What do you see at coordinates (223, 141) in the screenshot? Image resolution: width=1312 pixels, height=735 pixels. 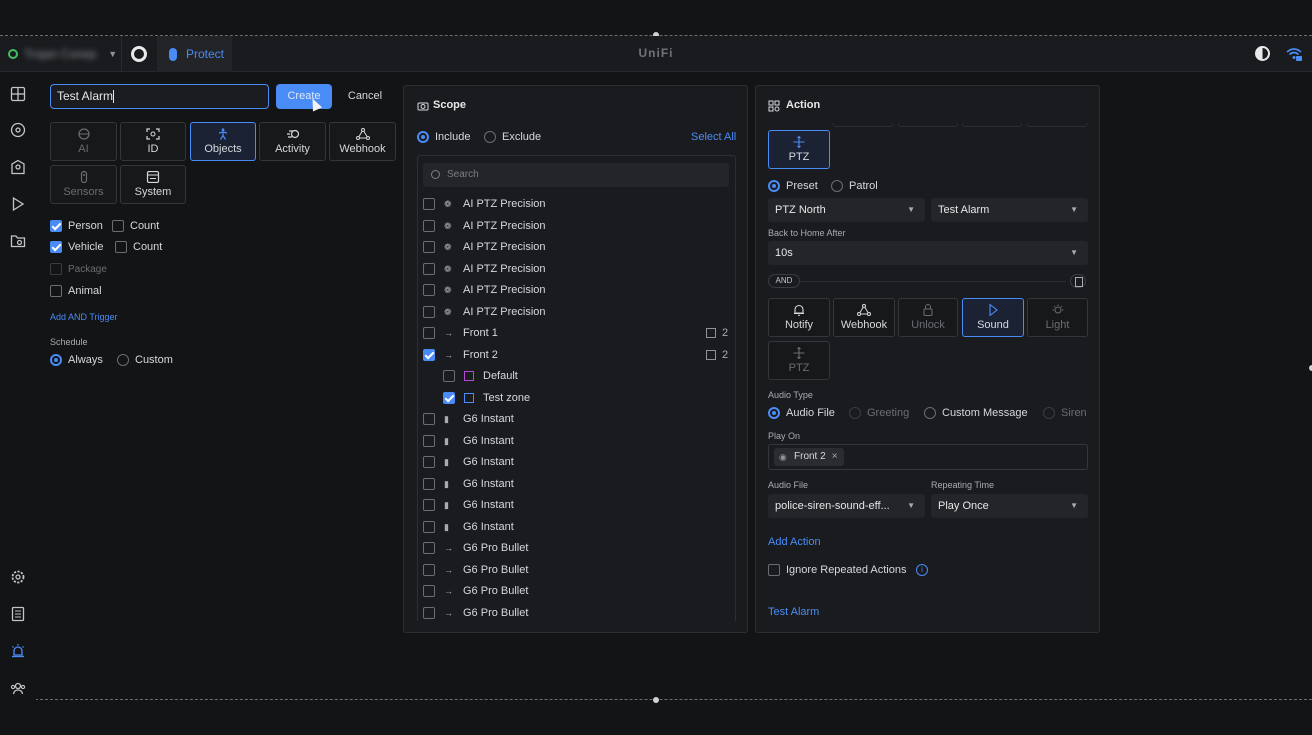 I see `trigger-tile-objects: Objects` at bounding box center [223, 141].